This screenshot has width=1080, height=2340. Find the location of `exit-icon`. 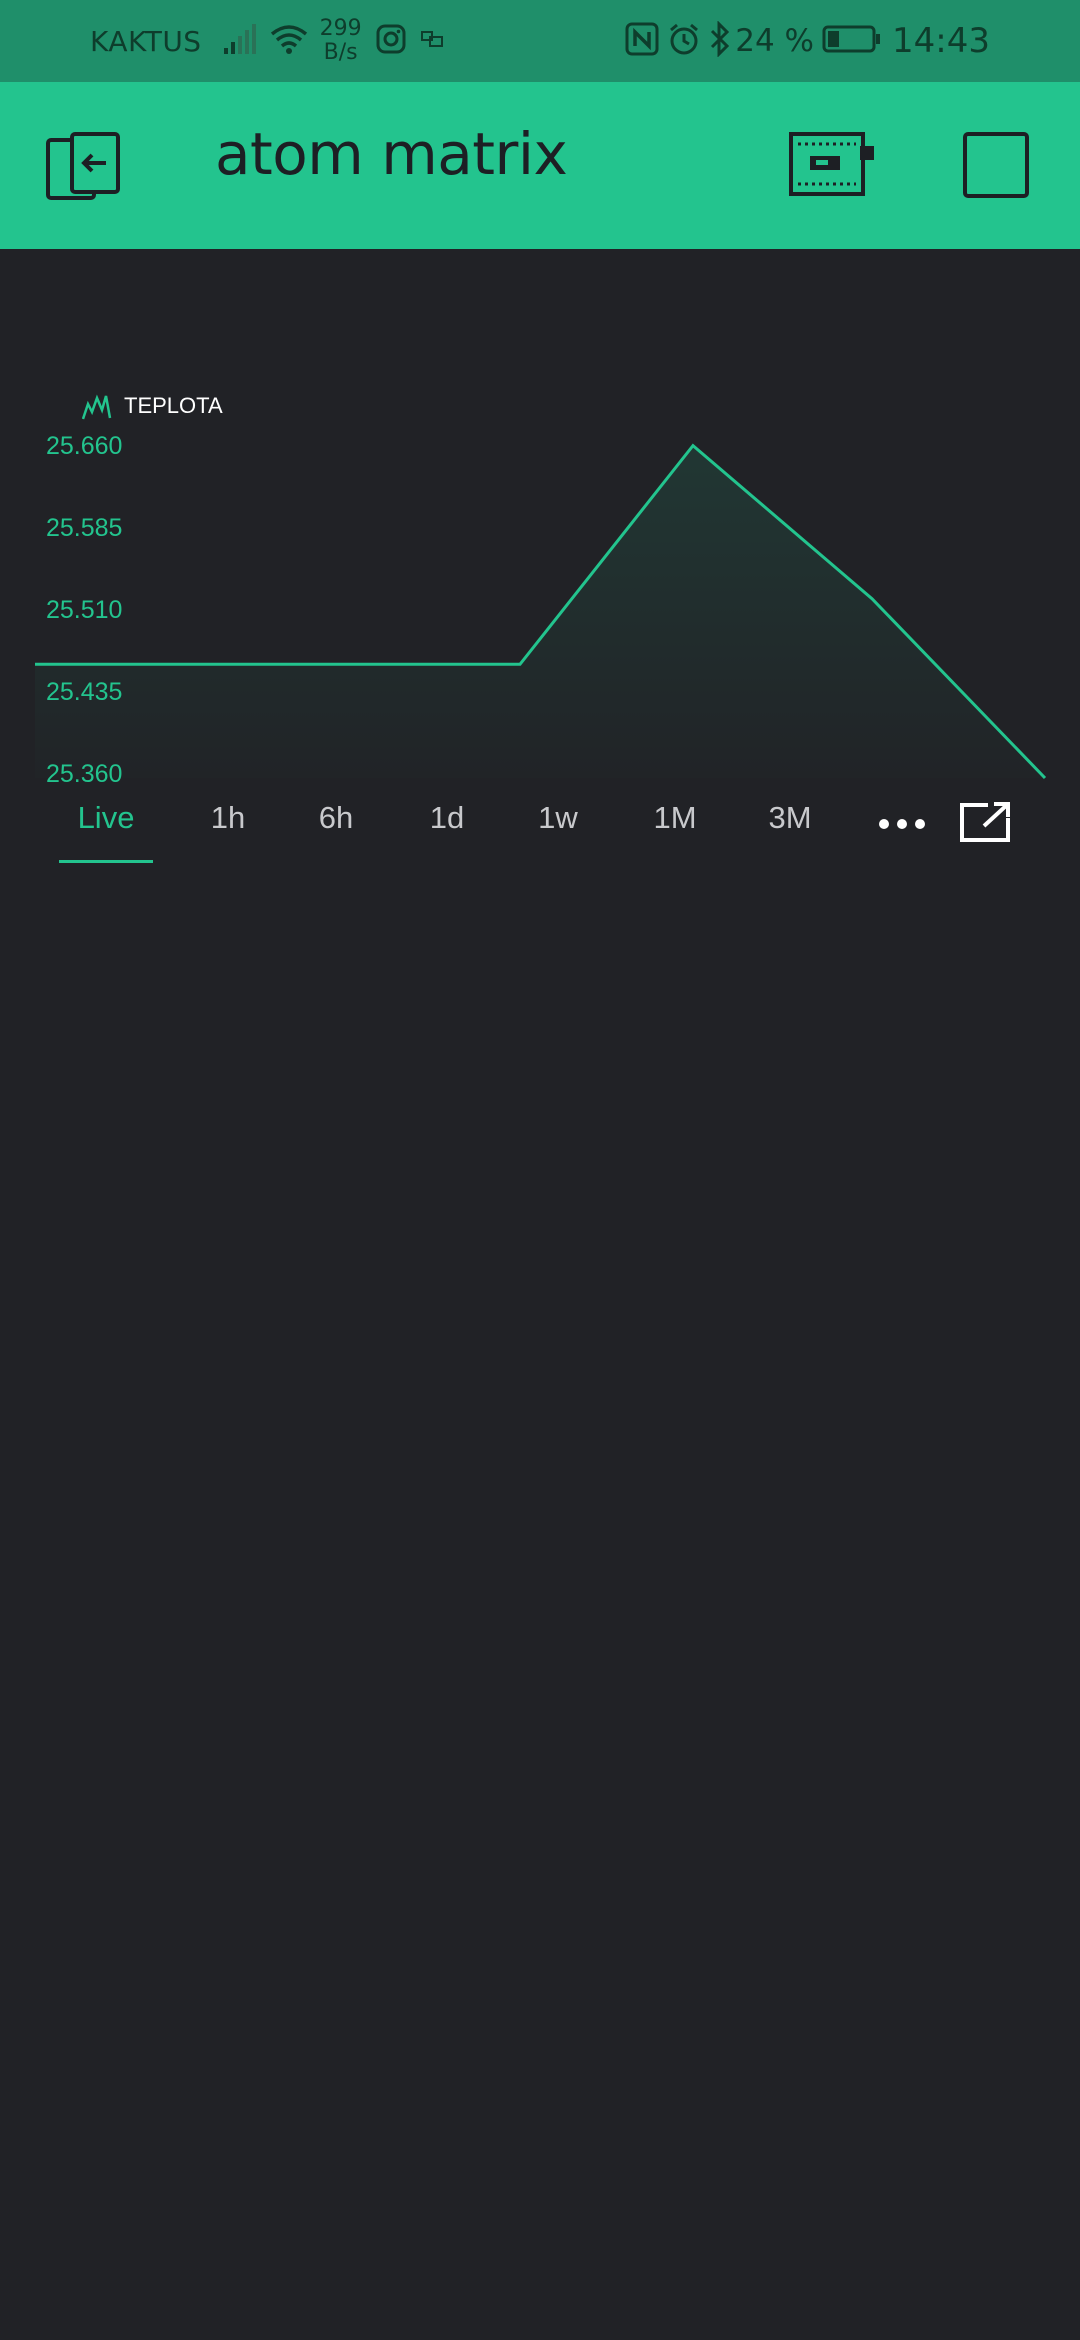

exit-icon is located at coordinates (83, 166).